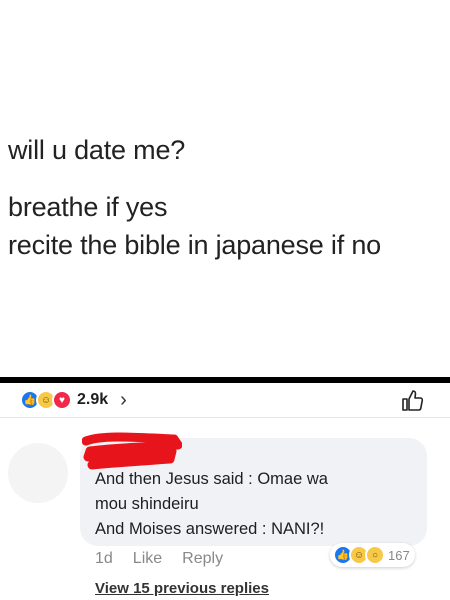 The width and height of the screenshot is (450, 600). I want to click on thumbs-up-icon, so click(412, 401).